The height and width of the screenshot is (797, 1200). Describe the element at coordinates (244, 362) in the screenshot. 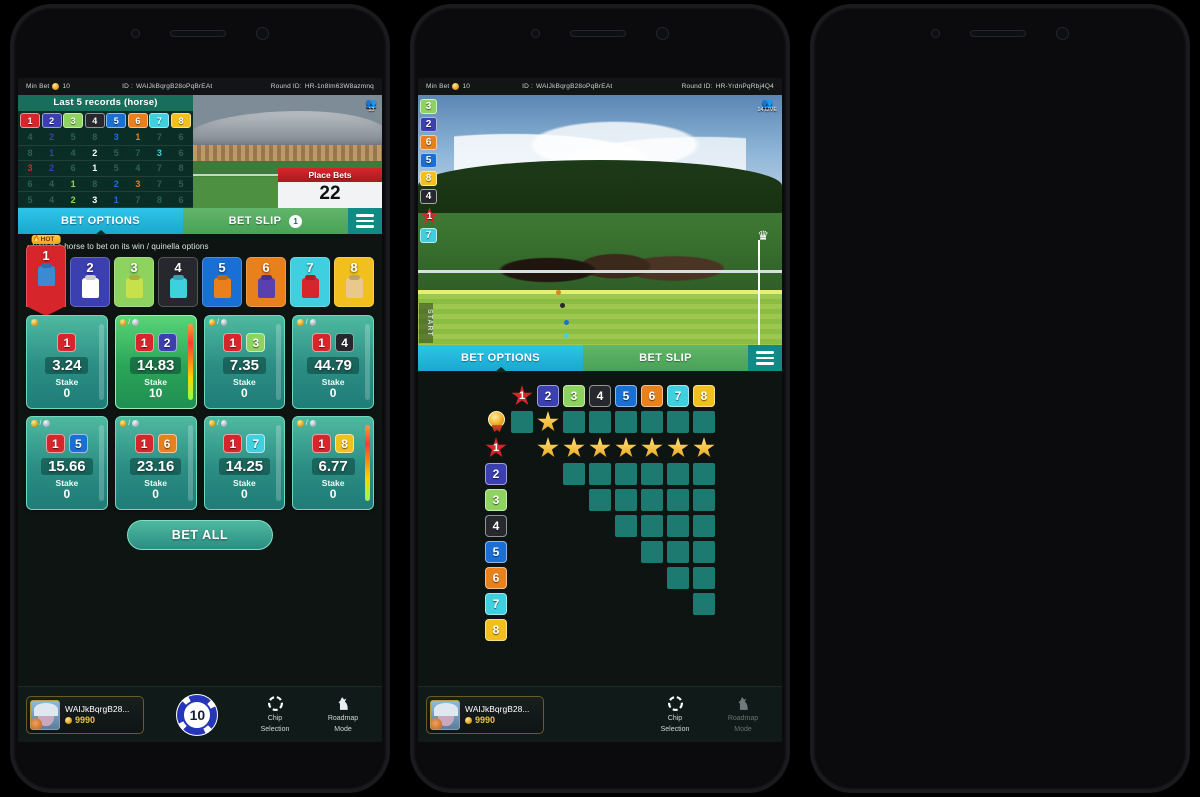

I see `bet-card: /1 3 7.35 Stake 0` at that location.